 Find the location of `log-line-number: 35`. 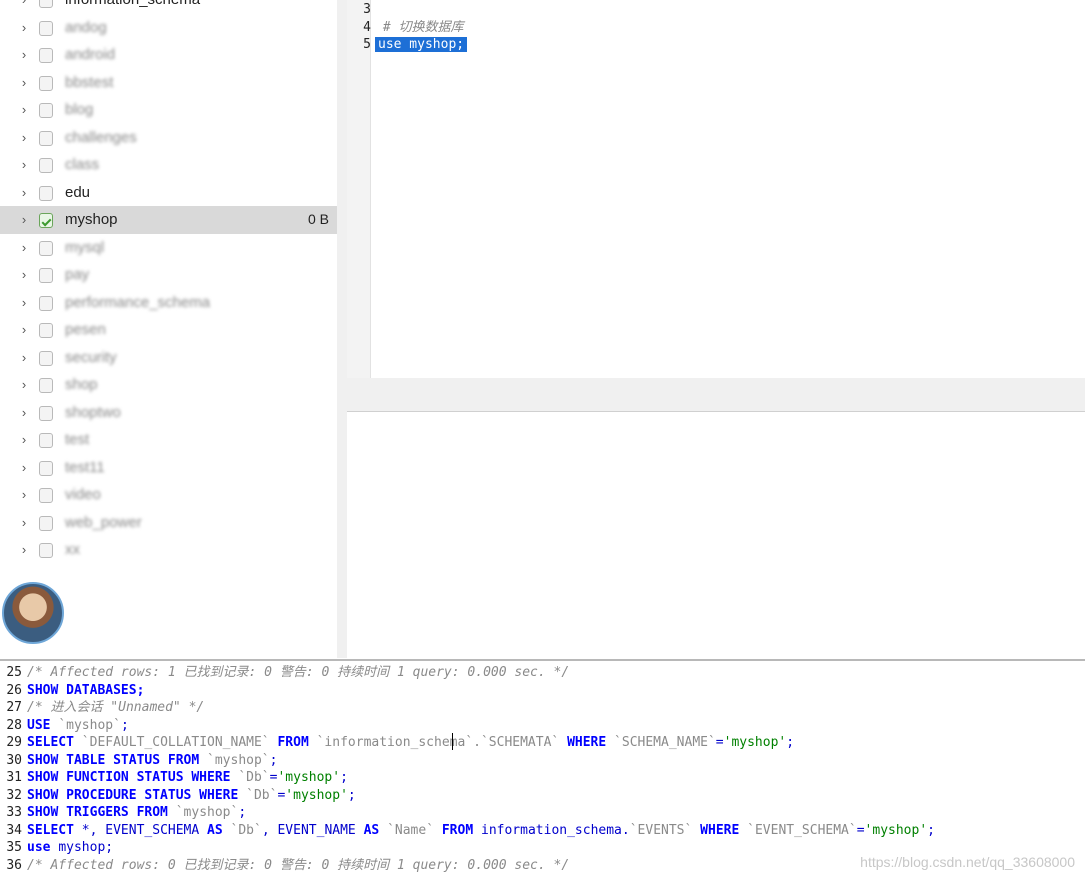

log-line-number: 35 is located at coordinates (14, 847).